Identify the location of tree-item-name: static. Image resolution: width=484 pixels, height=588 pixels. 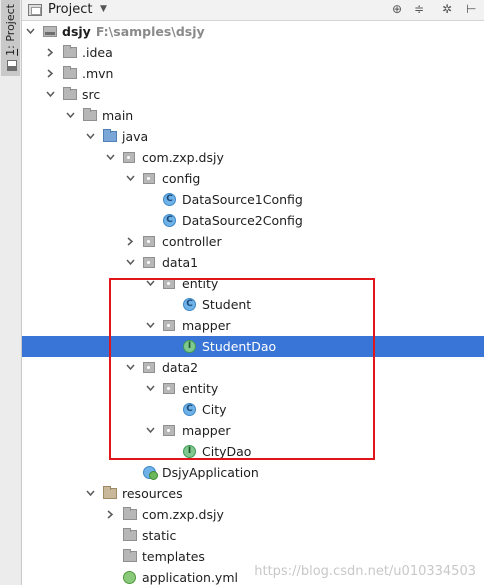
(159, 535).